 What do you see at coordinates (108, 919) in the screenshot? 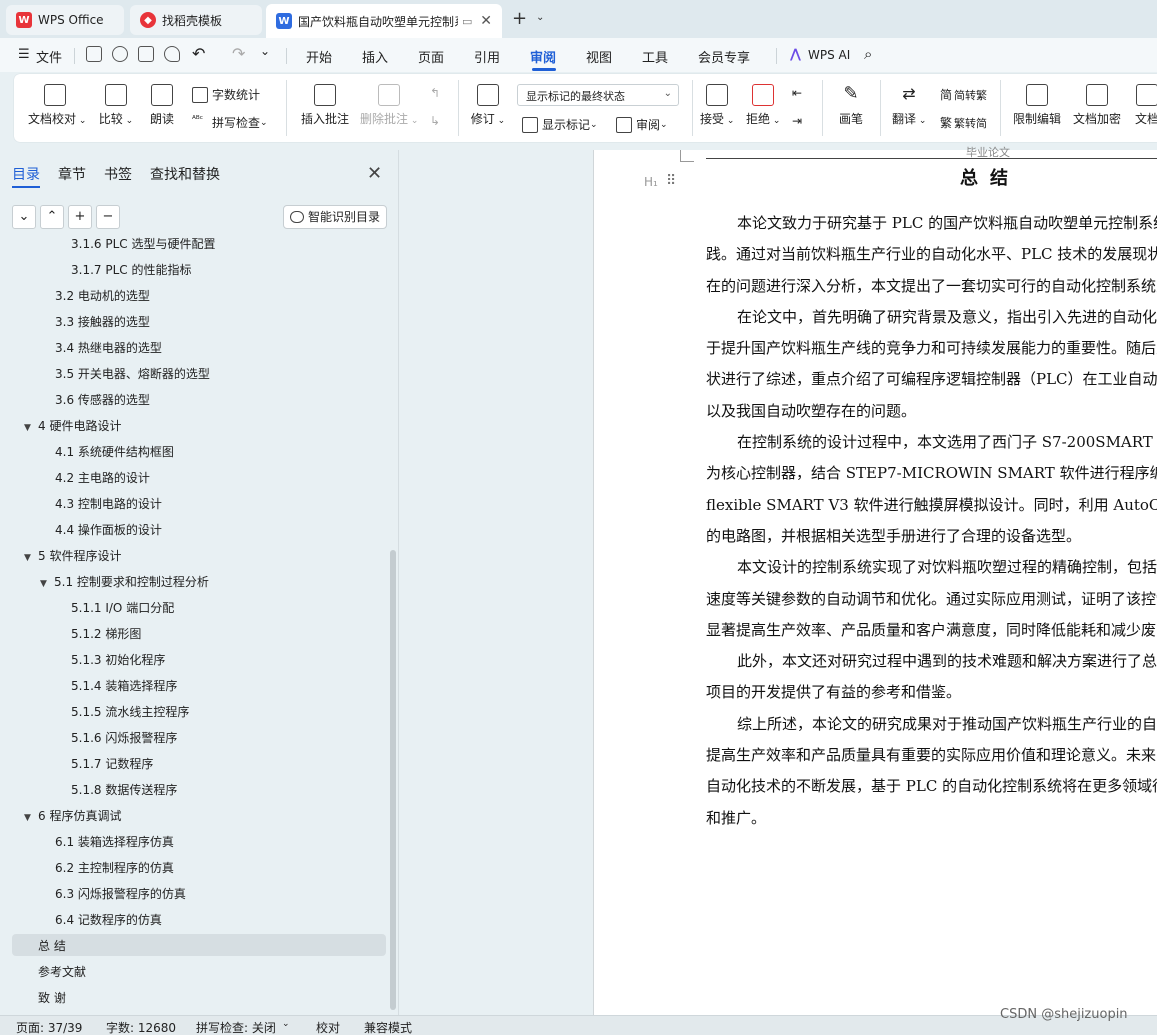
I see `toc-item: 6.4 记数程序的仿真` at bounding box center [108, 919].